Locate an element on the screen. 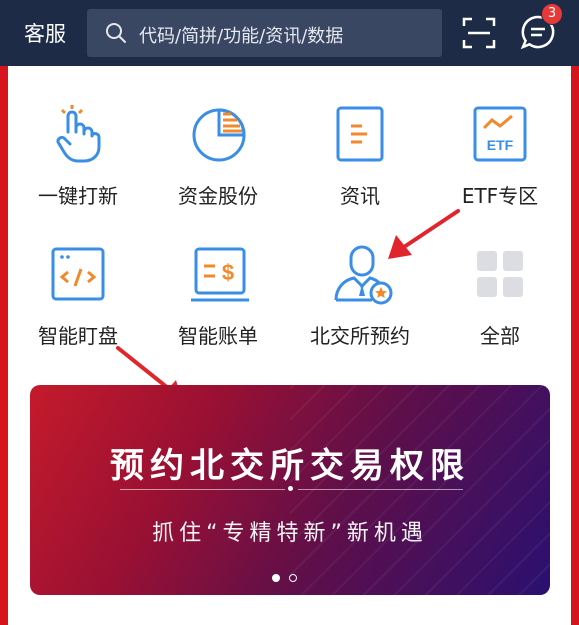 The height and width of the screenshot is (625, 579). banner-title: 预约北交所交易权限 is located at coordinates (290, 466).